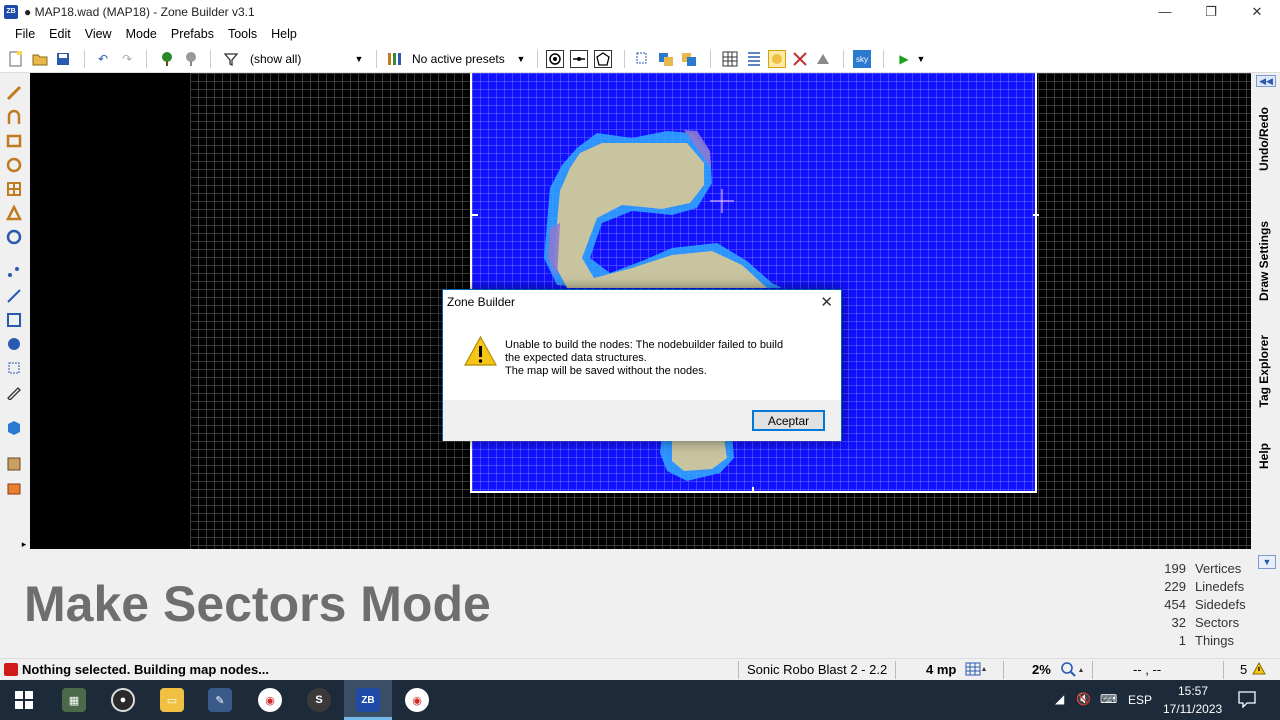 This screenshot has height=720, width=1280. Describe the element at coordinates (1192, 709) in the screenshot. I see `clock-date: 17/11/2023` at that location.